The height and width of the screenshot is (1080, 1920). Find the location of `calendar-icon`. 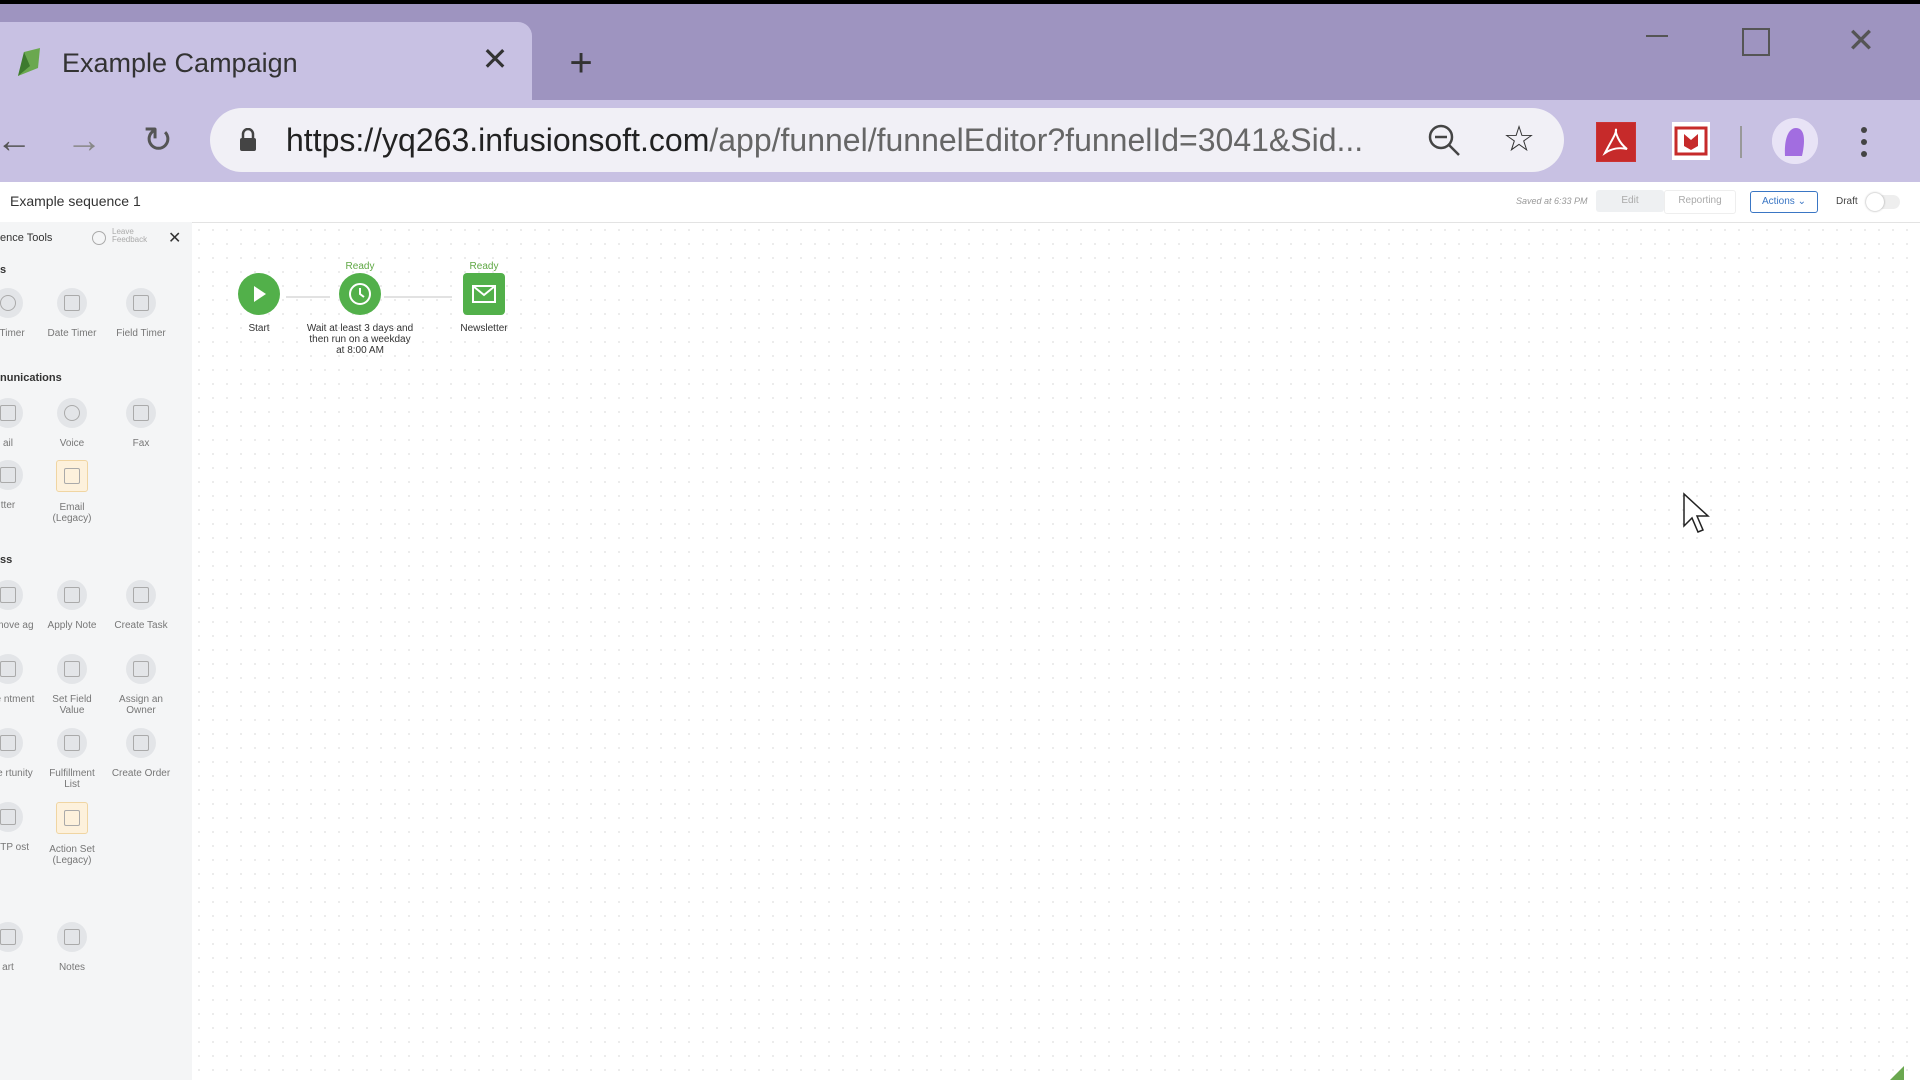

calendar-icon is located at coordinates (72, 303).